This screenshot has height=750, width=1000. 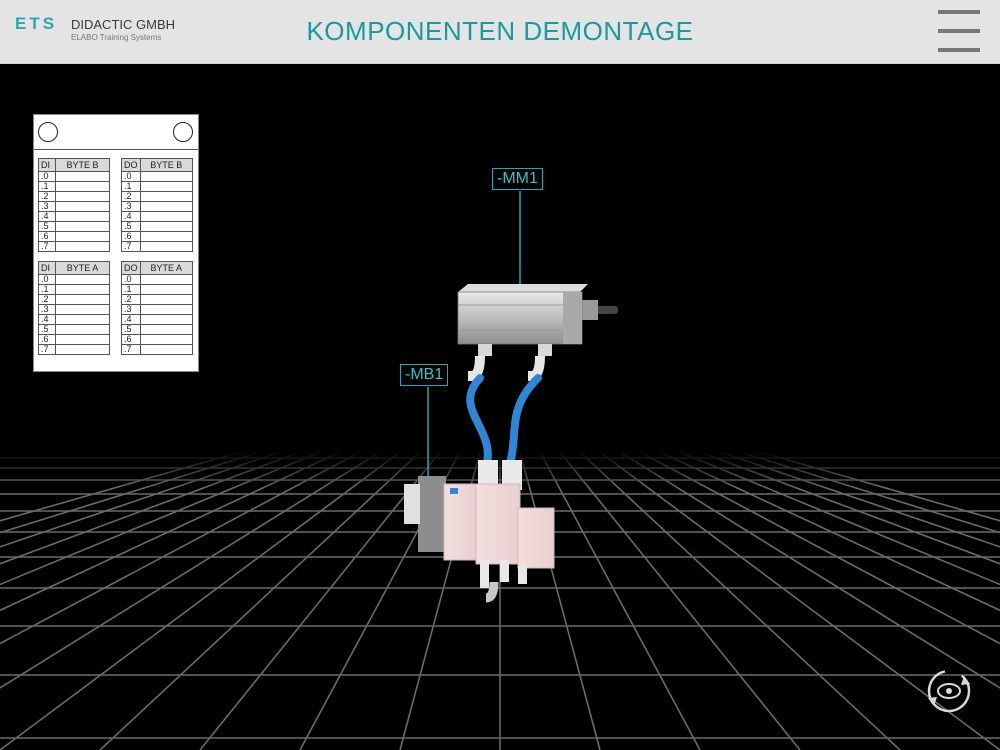 I want to click on io-table-do-byte-a: DO BYTE A .0 .1 .2 .3 .4 .5 .6 .7, so click(x=157, y=308).